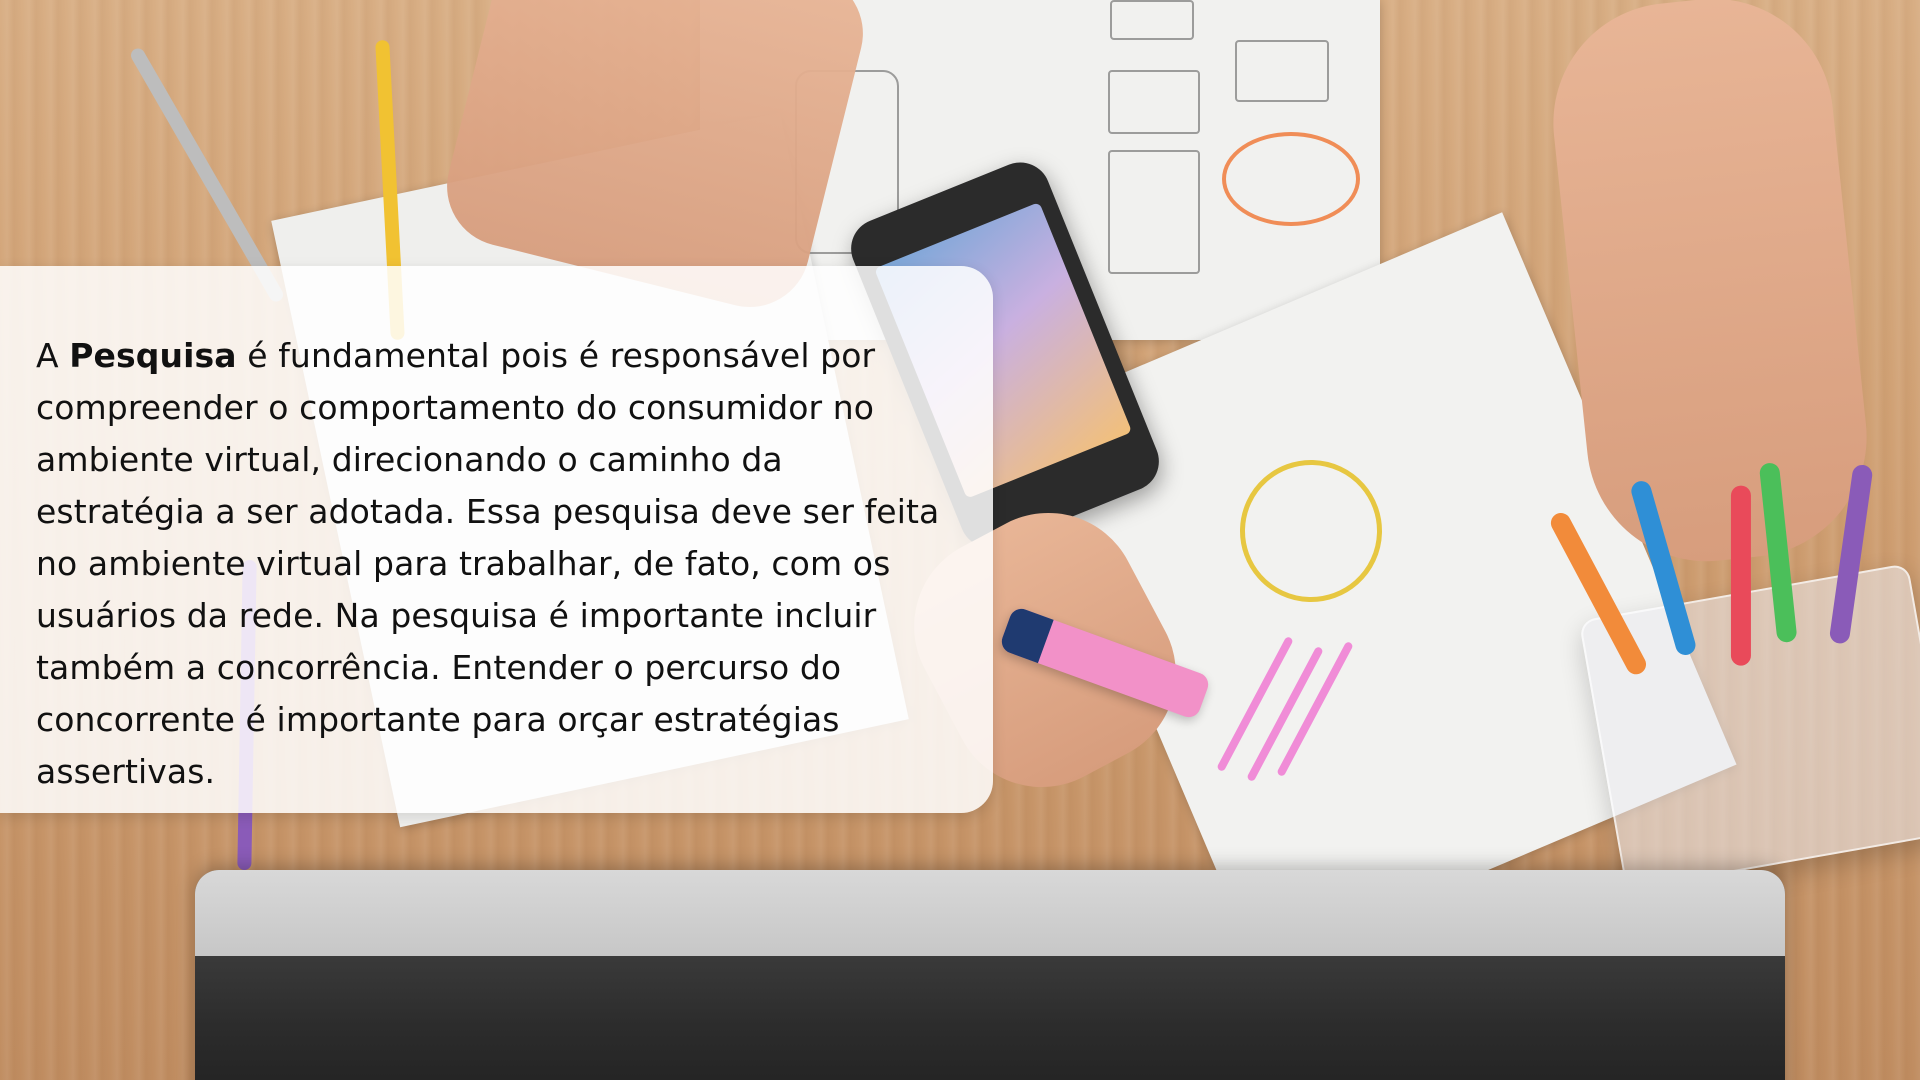  I want to click on keyboard-wireframe-sketch, so click(1282, 71).